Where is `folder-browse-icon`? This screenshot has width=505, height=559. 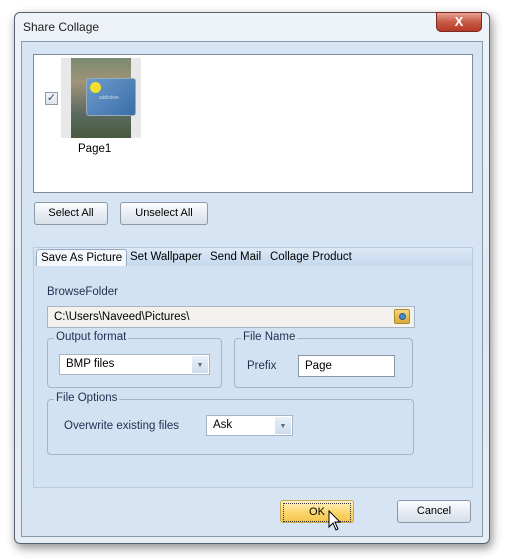 folder-browse-icon is located at coordinates (402, 316).